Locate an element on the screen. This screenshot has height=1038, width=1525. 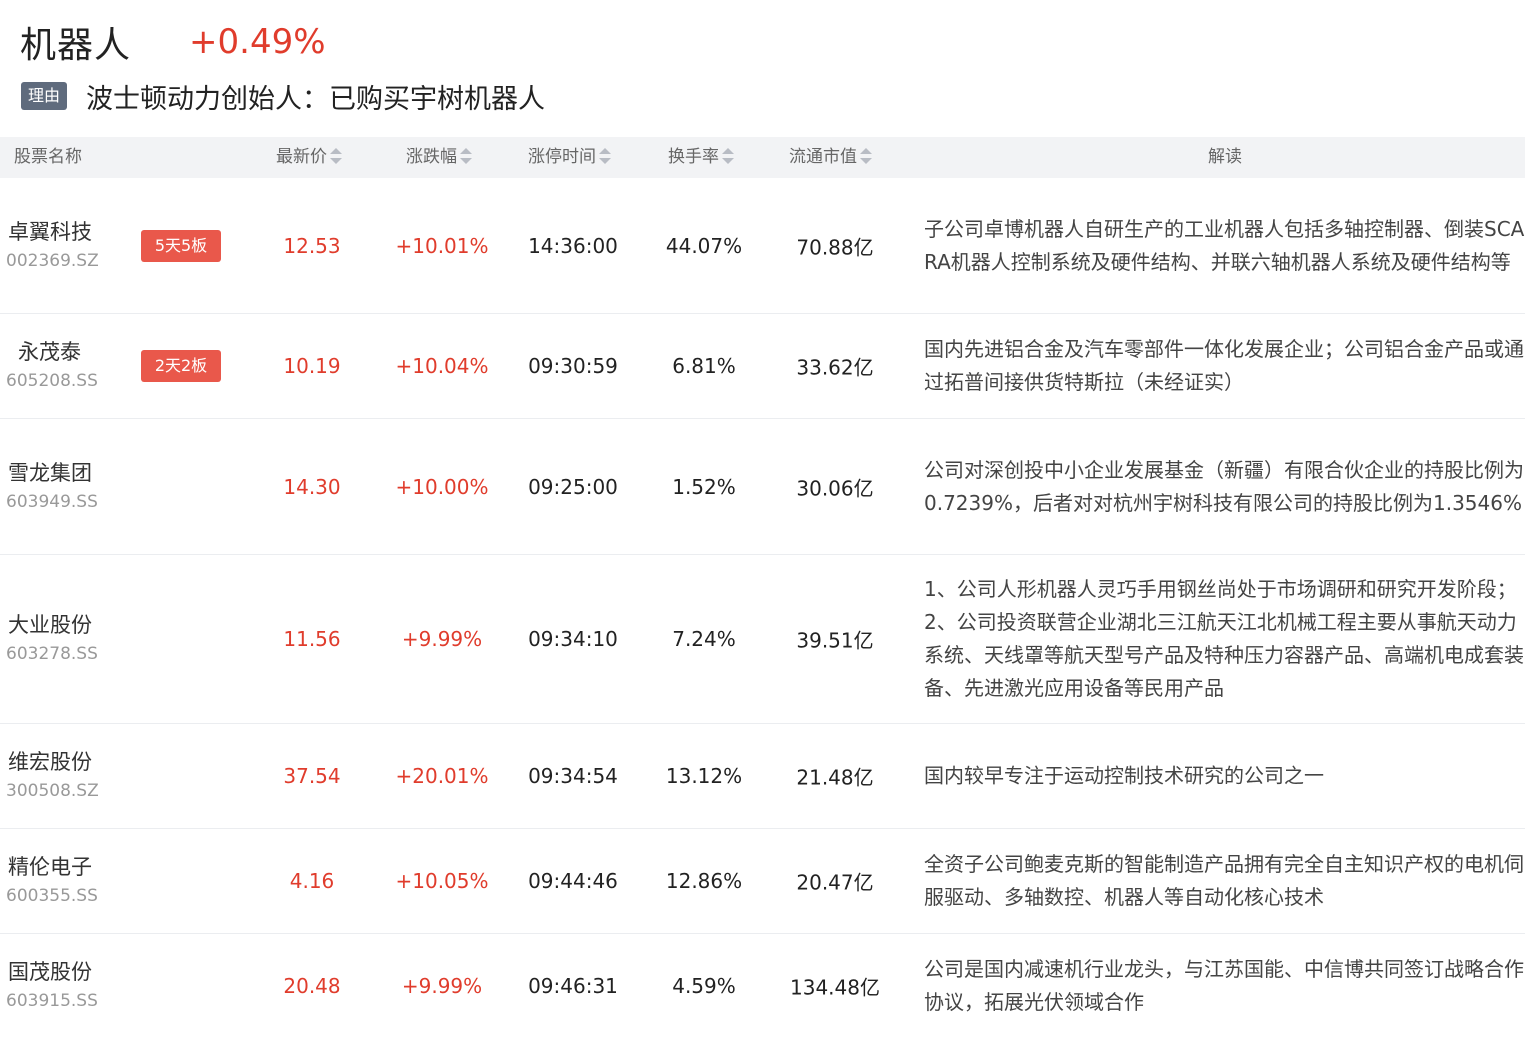
stock-code: 300508.SZ is located at coordinates (52, 791).